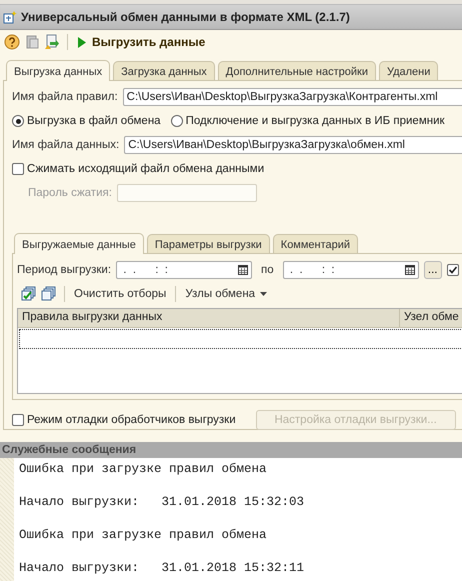 The height and width of the screenshot is (581, 462). Describe the element at coordinates (65, 97) in the screenshot. I see `field-label: Имя файла правил:` at that location.